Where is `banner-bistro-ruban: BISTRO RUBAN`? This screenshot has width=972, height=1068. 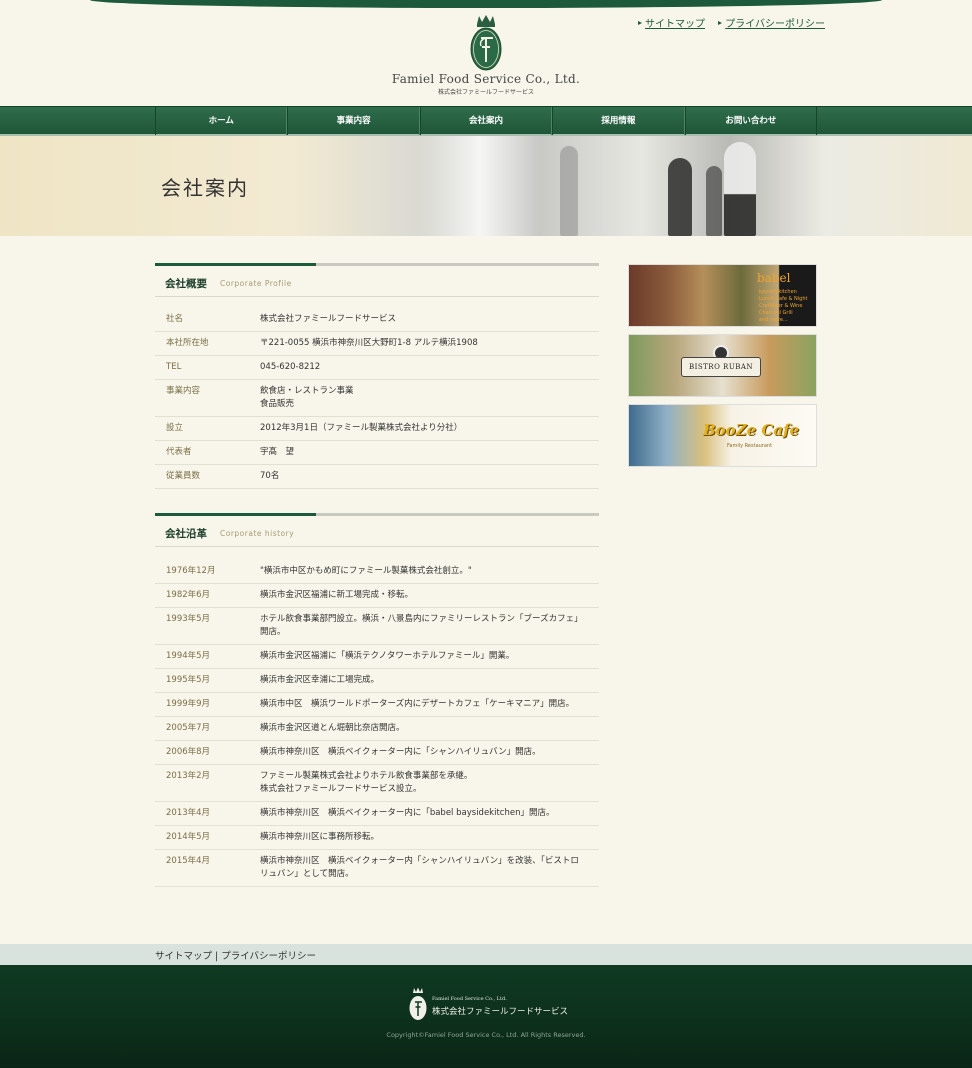 banner-bistro-ruban: BISTRO RUBAN is located at coordinates (722, 365).